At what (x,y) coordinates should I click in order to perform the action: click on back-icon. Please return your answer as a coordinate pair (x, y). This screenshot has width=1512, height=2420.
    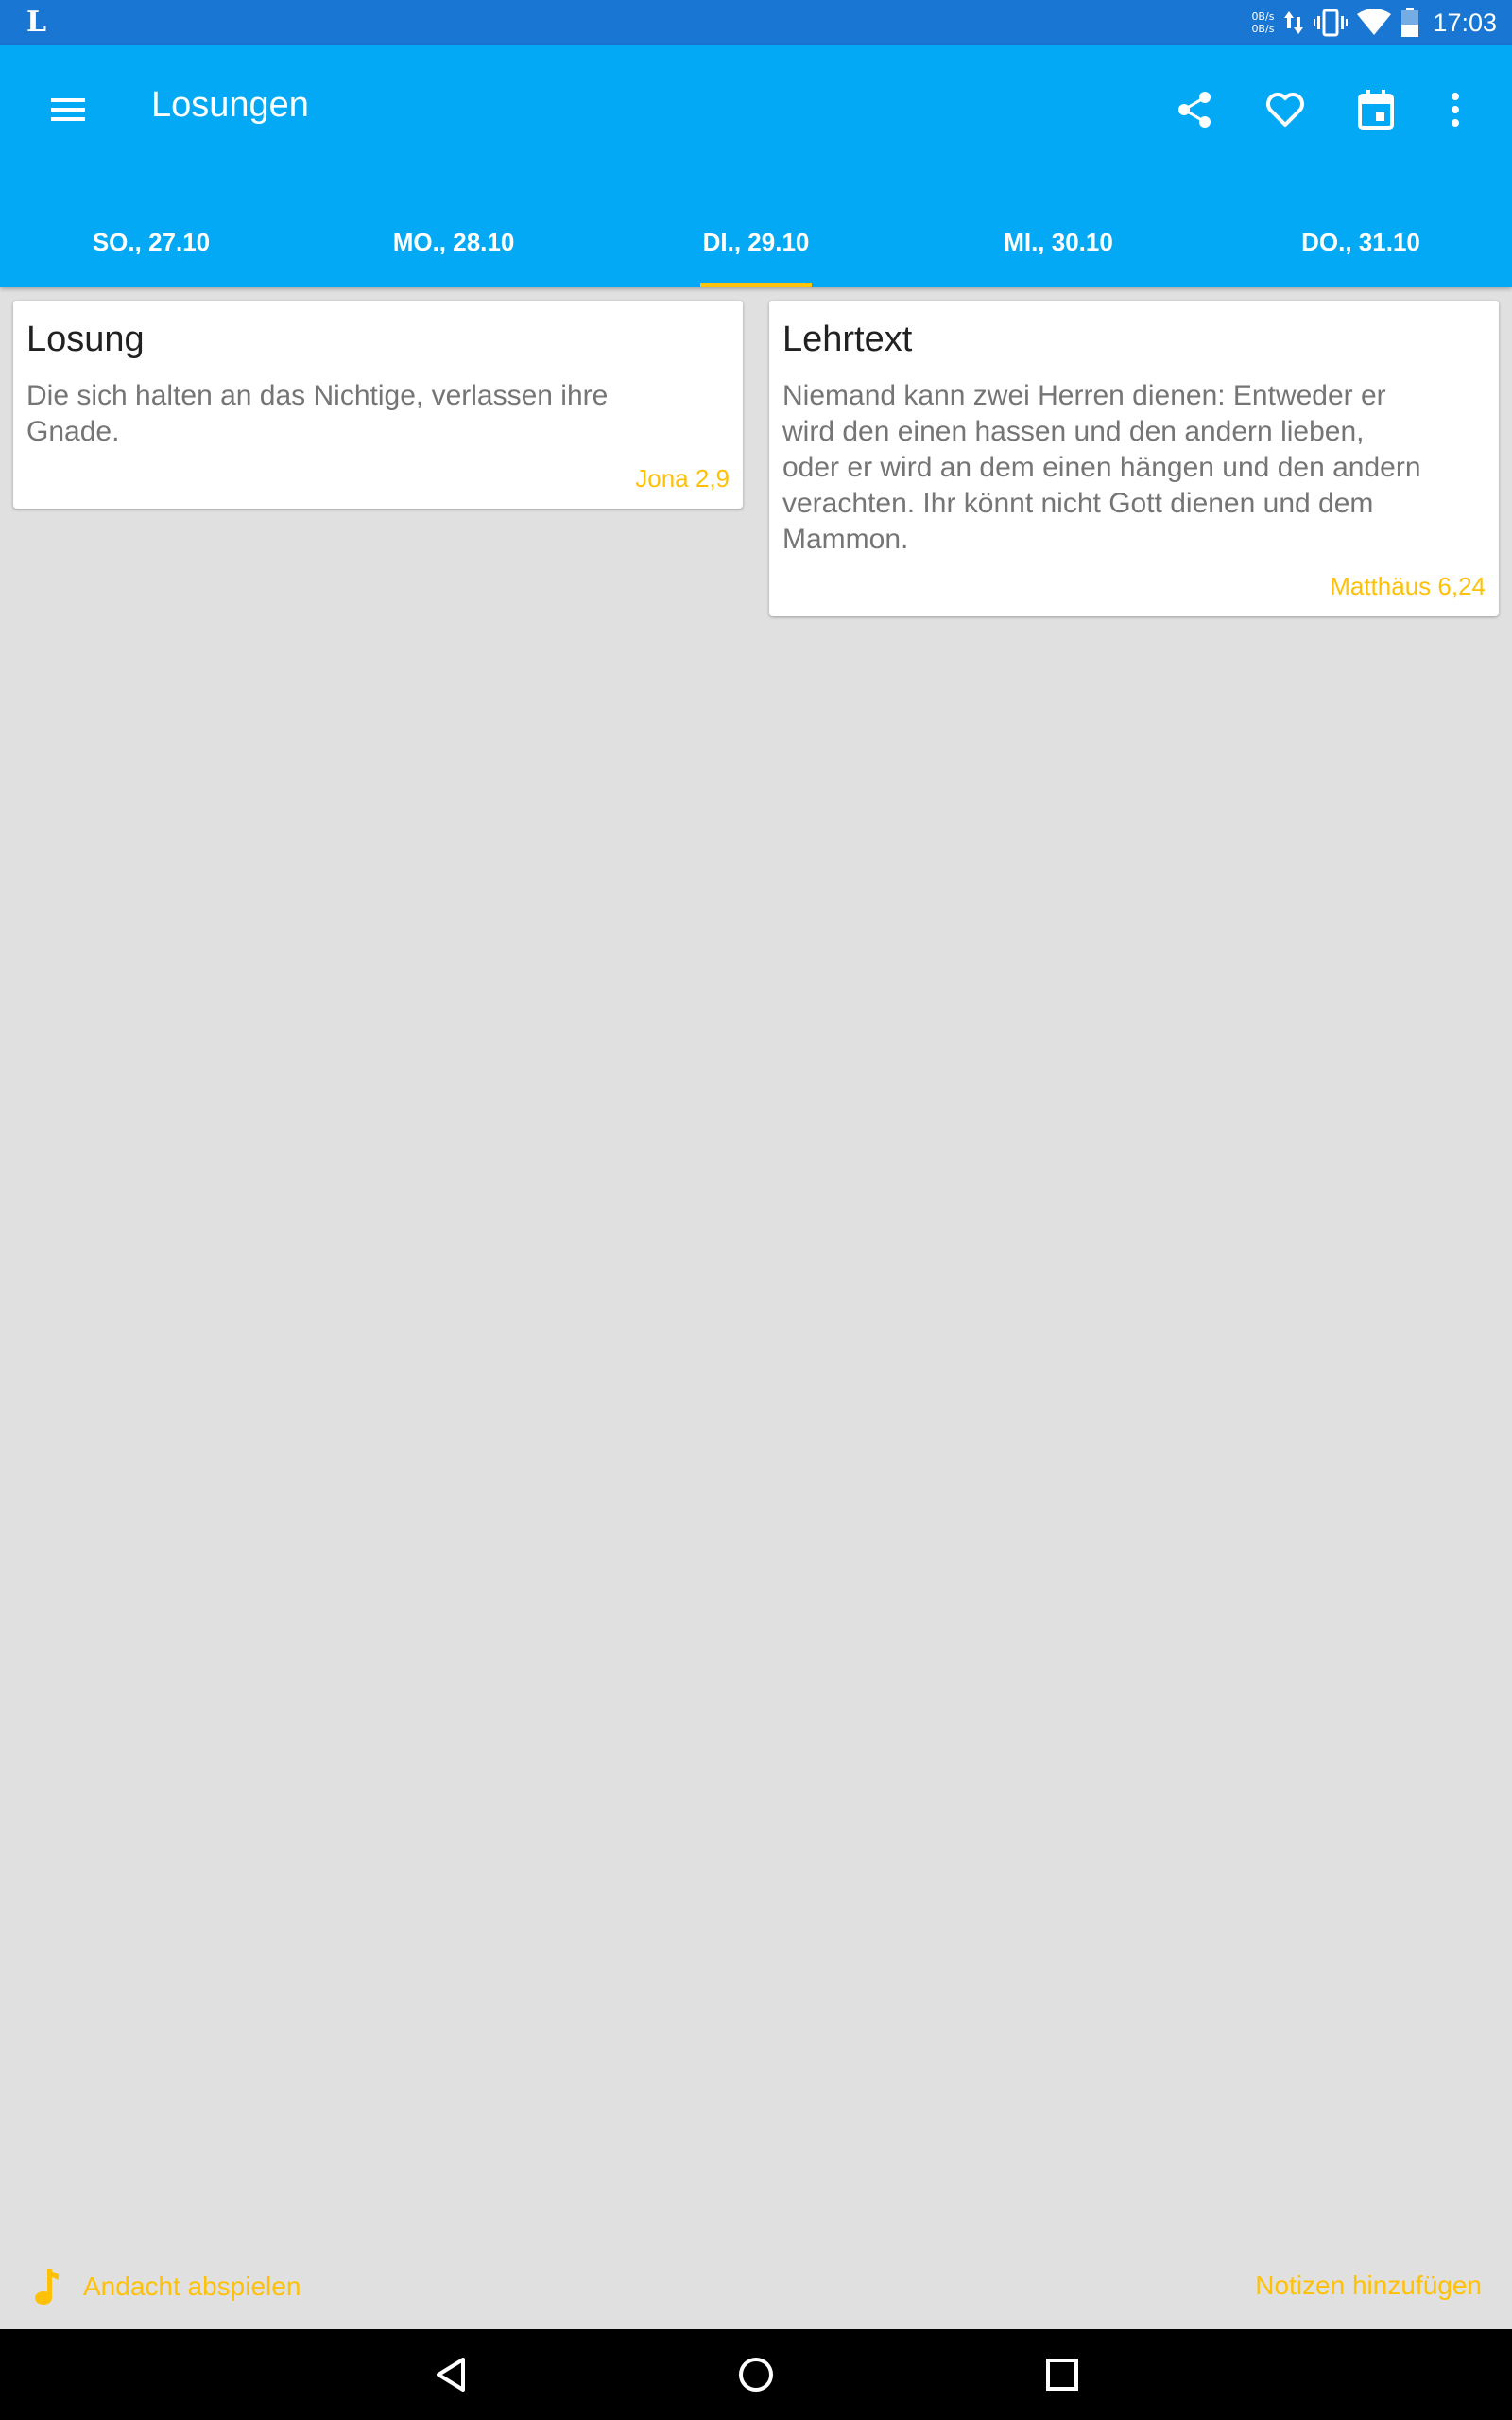
    Looking at the image, I should click on (451, 2375).